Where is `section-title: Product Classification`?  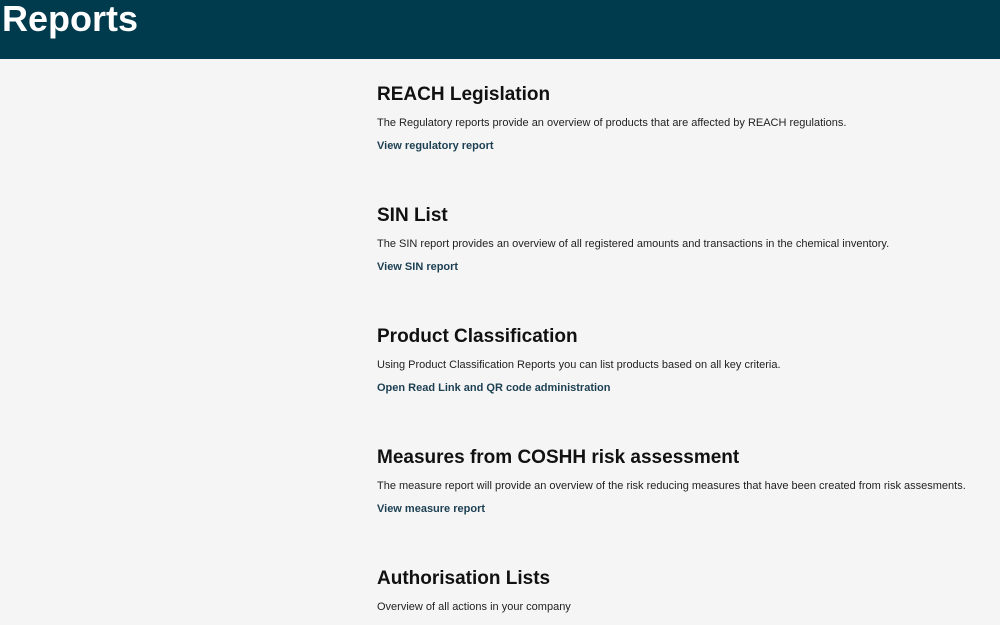 section-title: Product Classification is located at coordinates (477, 336).